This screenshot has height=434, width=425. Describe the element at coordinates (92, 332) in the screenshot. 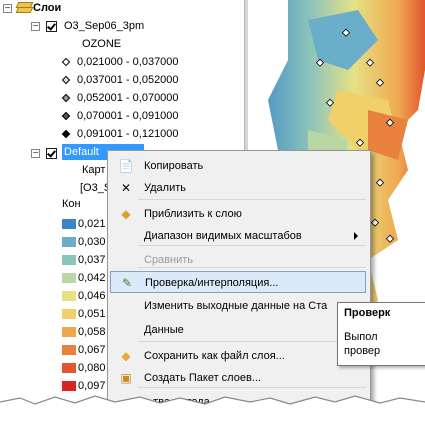

I see `legend2-class-label: 0,058` at that location.